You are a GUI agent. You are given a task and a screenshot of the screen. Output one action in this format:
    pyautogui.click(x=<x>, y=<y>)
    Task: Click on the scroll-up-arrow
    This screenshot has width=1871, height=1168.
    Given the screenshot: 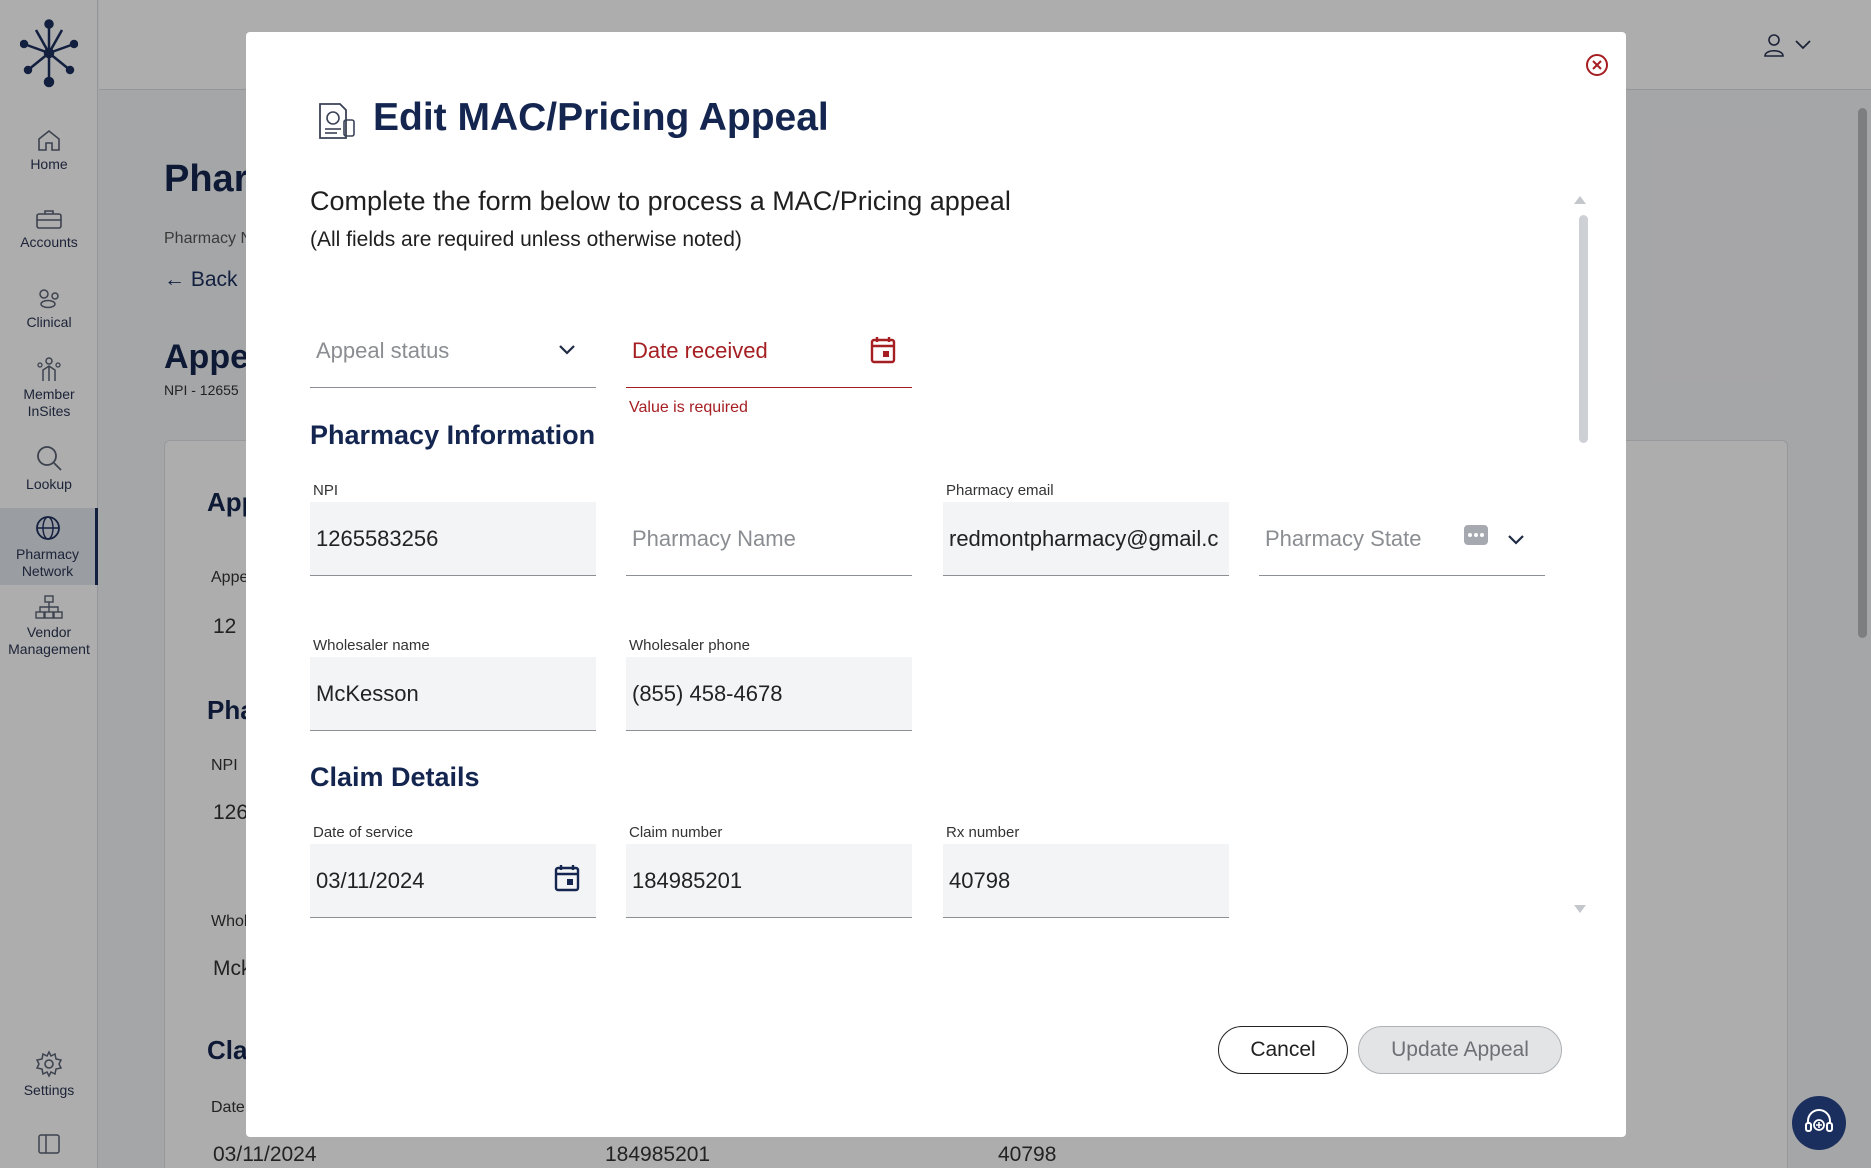 What is the action you would take?
    pyautogui.click(x=1580, y=200)
    